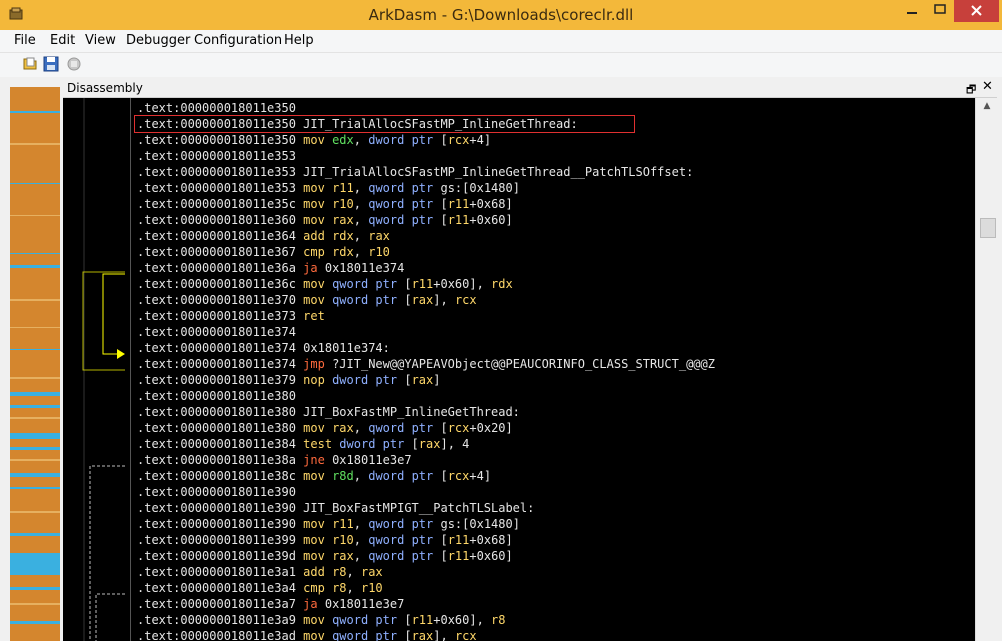 This screenshot has height=641, width=1002. Describe the element at coordinates (220, 524) in the screenshot. I see `code-token: .text:000000018011e390` at that location.